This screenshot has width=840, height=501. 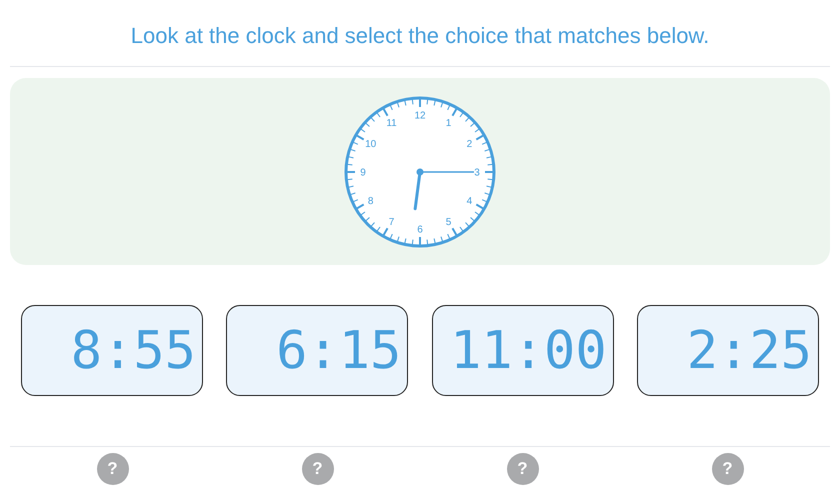 What do you see at coordinates (363, 172) in the screenshot?
I see `clock-number: 9` at bounding box center [363, 172].